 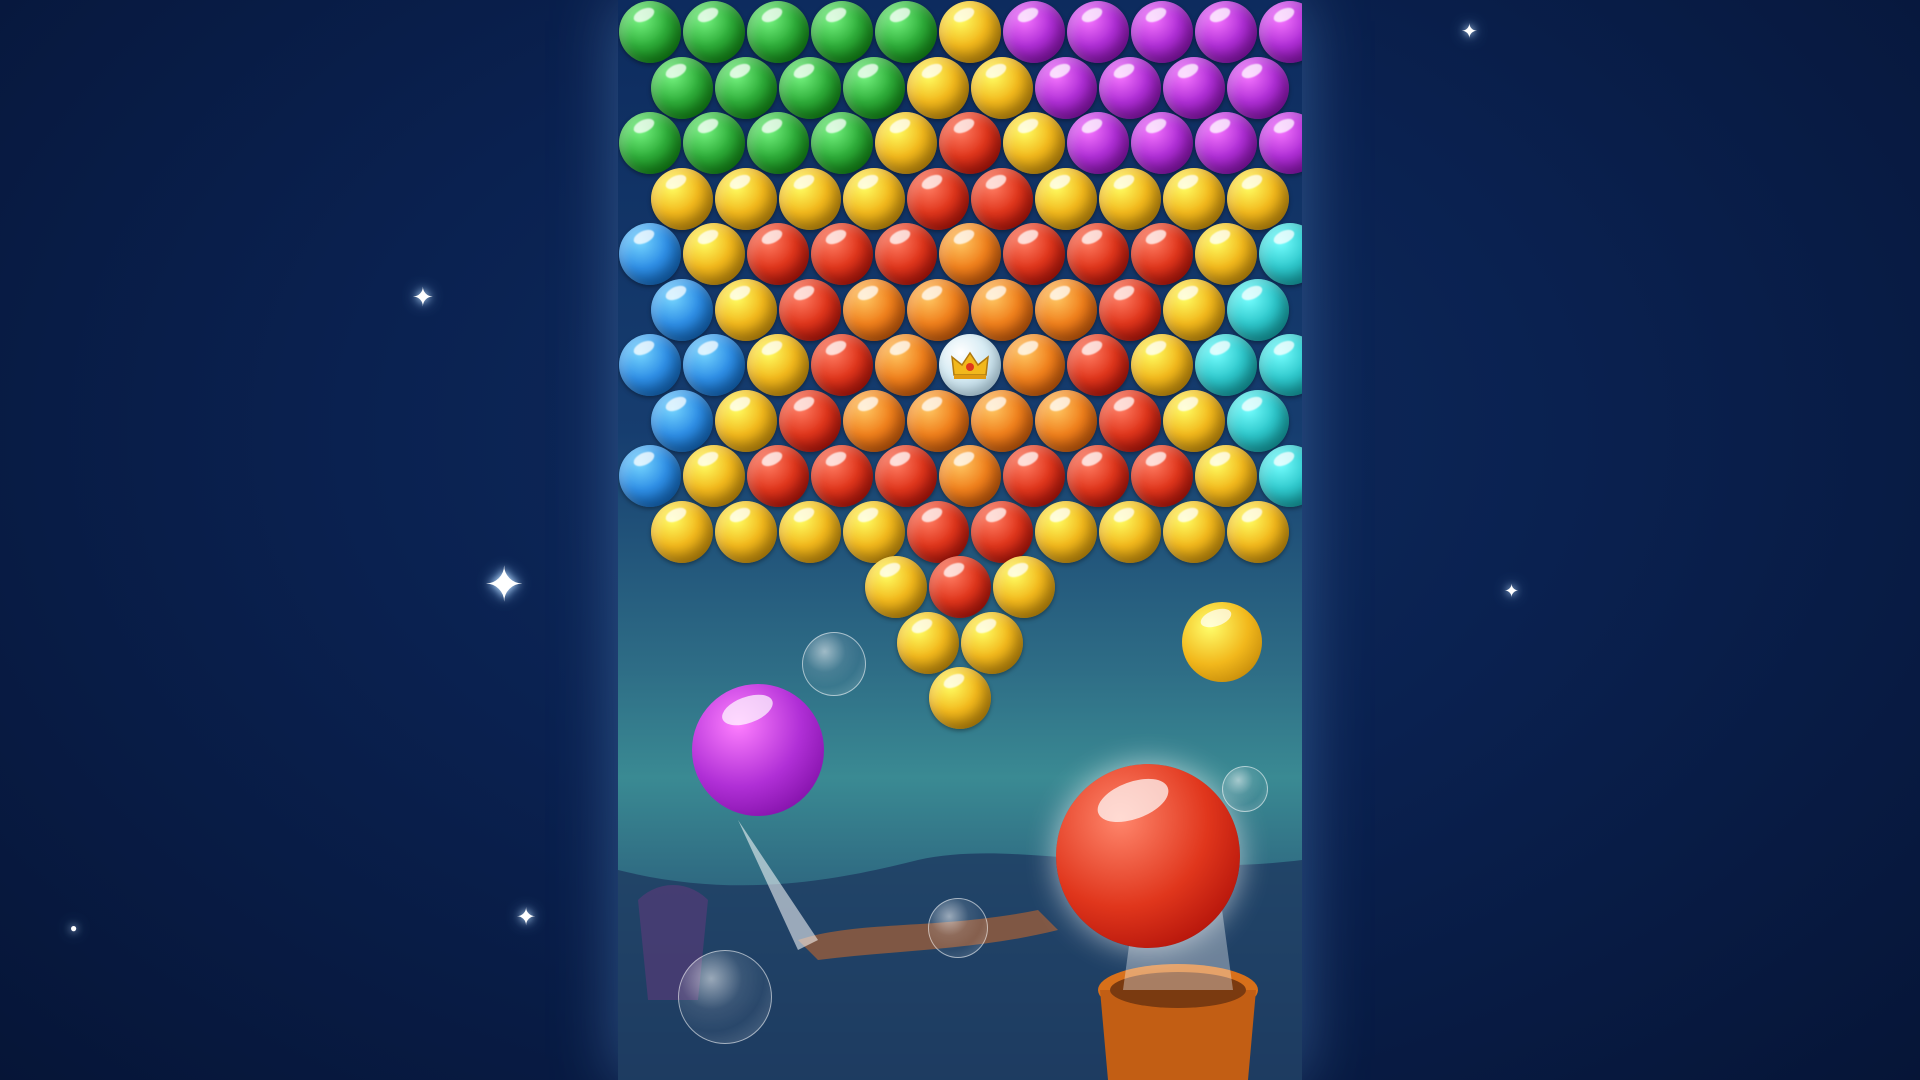 What do you see at coordinates (758, 750) in the screenshot?
I see `purple-flying-ball` at bounding box center [758, 750].